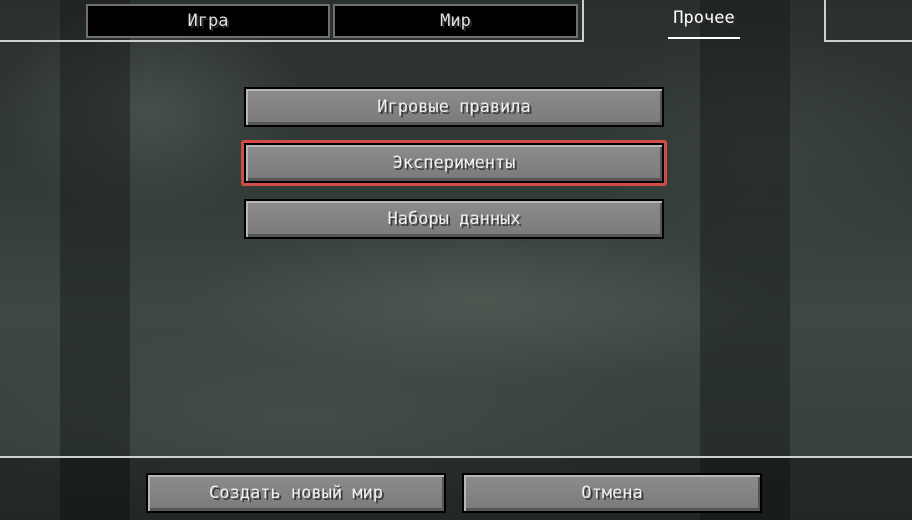 This screenshot has width=912, height=520. I want to click on tab-label: Прочее, so click(704, 18).